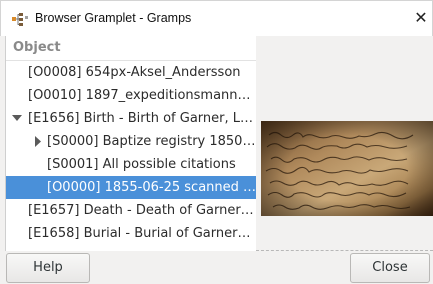 This screenshot has height=284, width=433. I want to click on collapsed-arrow-icon, so click(38, 141).